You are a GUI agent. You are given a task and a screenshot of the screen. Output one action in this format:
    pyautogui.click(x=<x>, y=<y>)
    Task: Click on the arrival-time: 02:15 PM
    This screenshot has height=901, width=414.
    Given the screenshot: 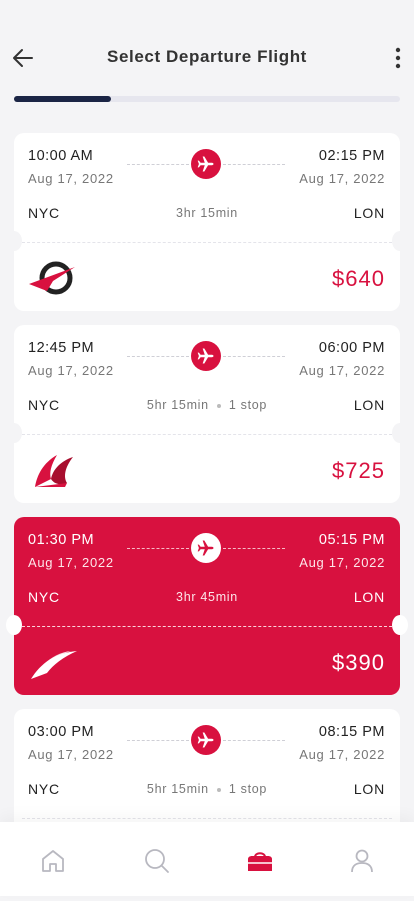 What is the action you would take?
    pyautogui.click(x=351, y=156)
    